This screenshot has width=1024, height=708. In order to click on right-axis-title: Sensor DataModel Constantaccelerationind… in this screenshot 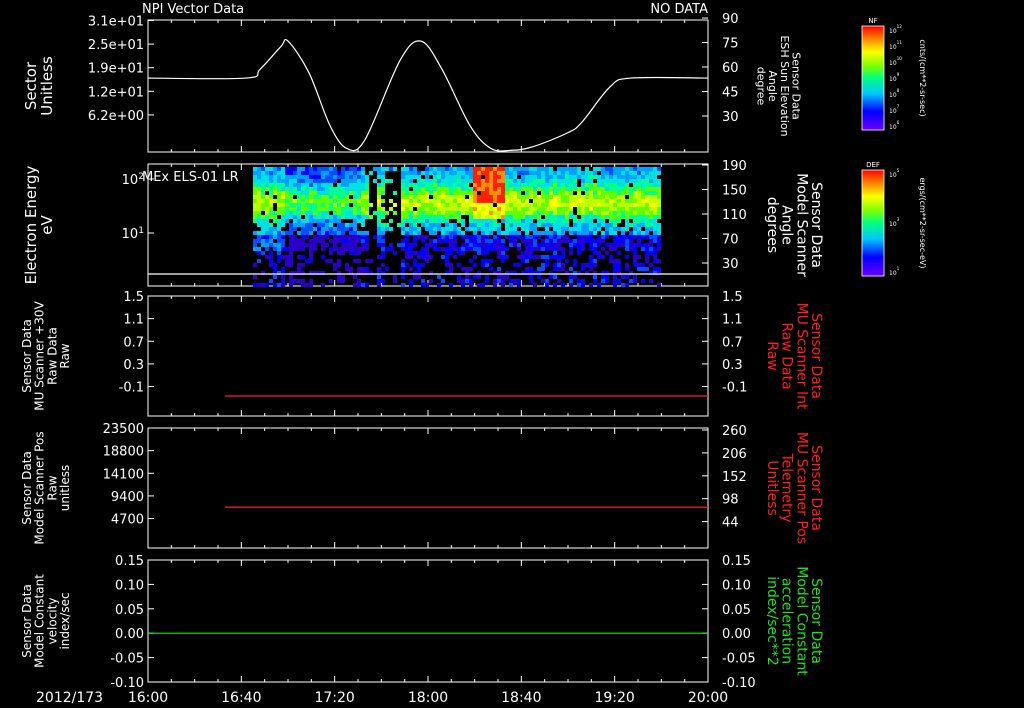, I will do `click(794, 621)`.